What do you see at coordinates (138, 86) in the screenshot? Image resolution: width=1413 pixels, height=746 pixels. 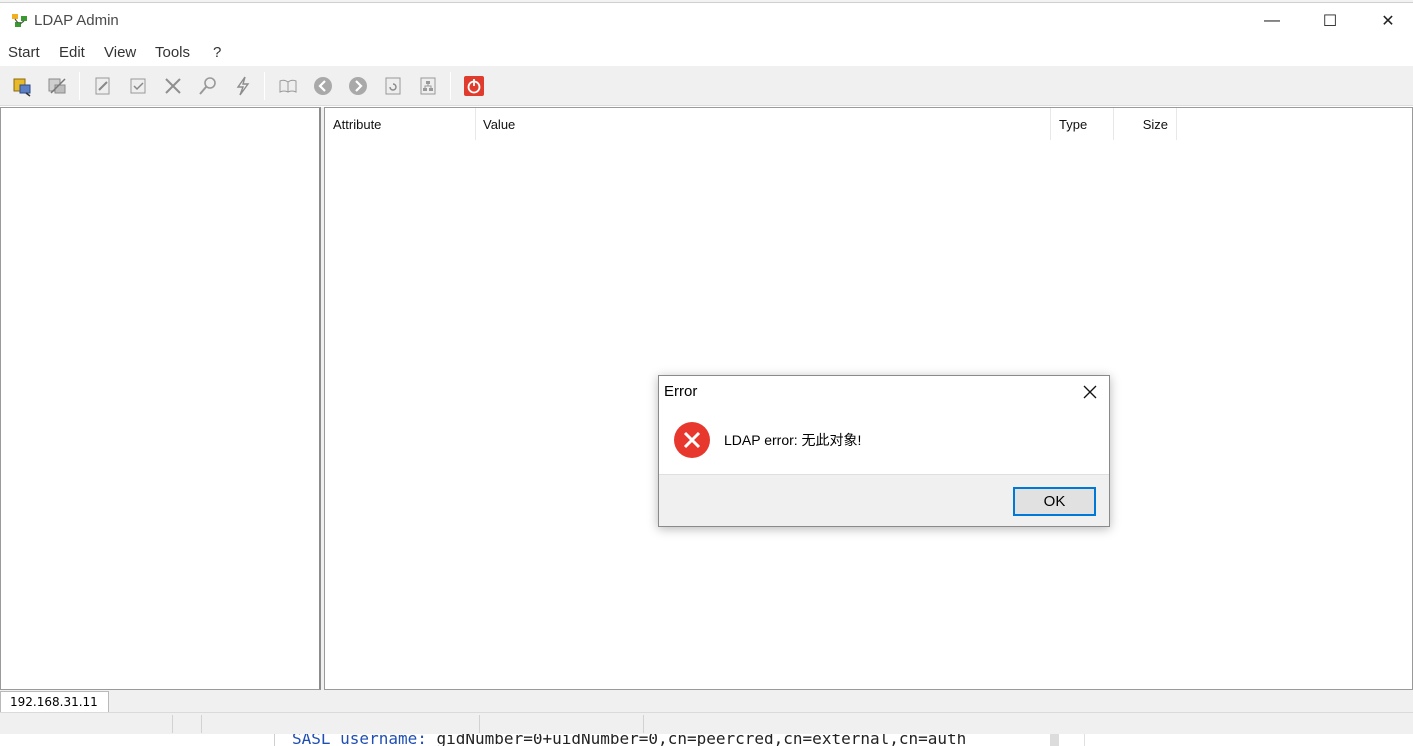 I see `save-entry-icon` at bounding box center [138, 86].